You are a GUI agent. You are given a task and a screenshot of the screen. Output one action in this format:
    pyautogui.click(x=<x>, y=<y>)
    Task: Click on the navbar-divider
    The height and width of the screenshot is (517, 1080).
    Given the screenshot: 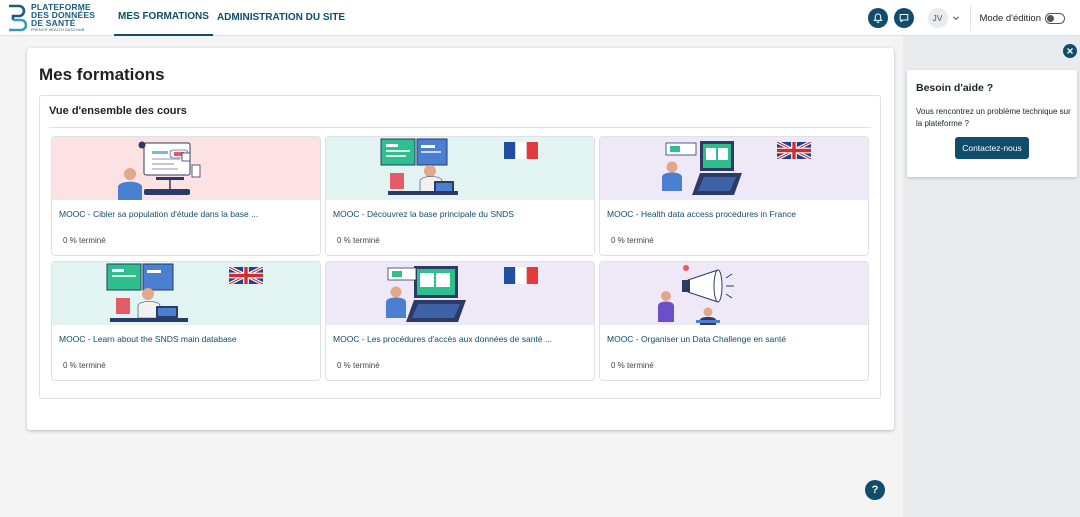 What is the action you would take?
    pyautogui.click(x=970, y=18)
    